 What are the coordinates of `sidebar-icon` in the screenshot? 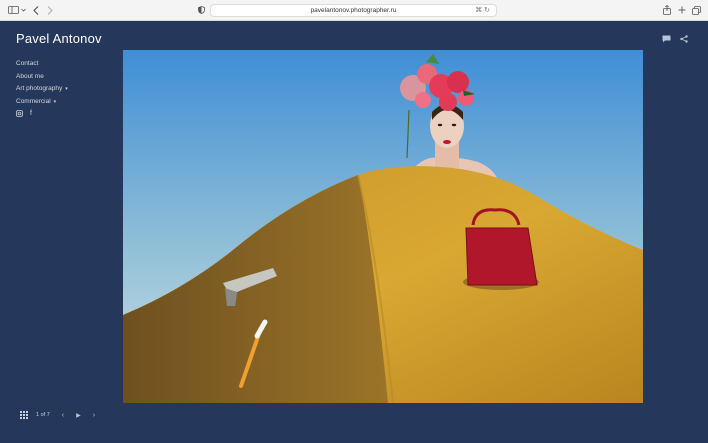 It's located at (13, 10).